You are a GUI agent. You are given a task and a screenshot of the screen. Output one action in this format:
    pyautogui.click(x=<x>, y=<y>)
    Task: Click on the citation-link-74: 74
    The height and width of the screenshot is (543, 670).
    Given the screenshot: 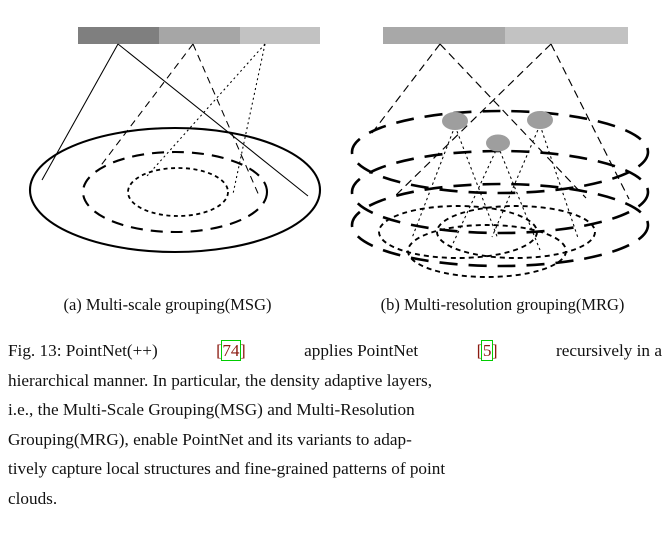 What is the action you would take?
    pyautogui.click(x=231, y=350)
    